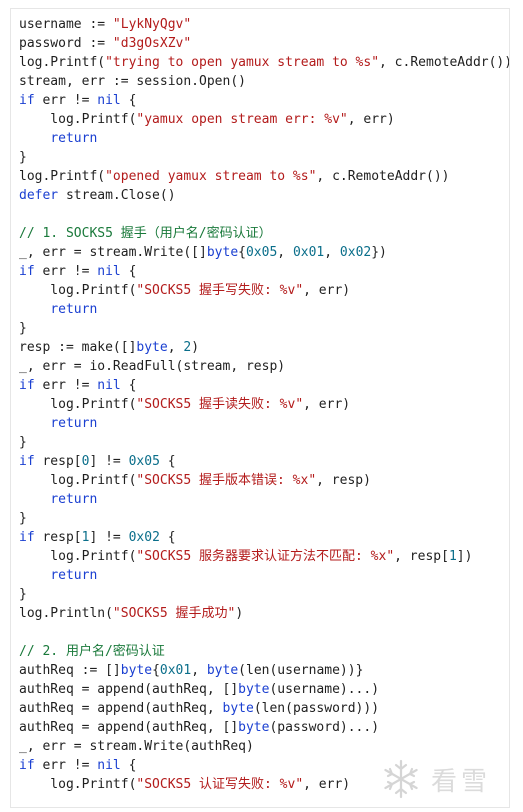 The width and height of the screenshot is (523, 812). Describe the element at coordinates (324, 727) in the screenshot. I see `code-token: (password)...)` at that location.